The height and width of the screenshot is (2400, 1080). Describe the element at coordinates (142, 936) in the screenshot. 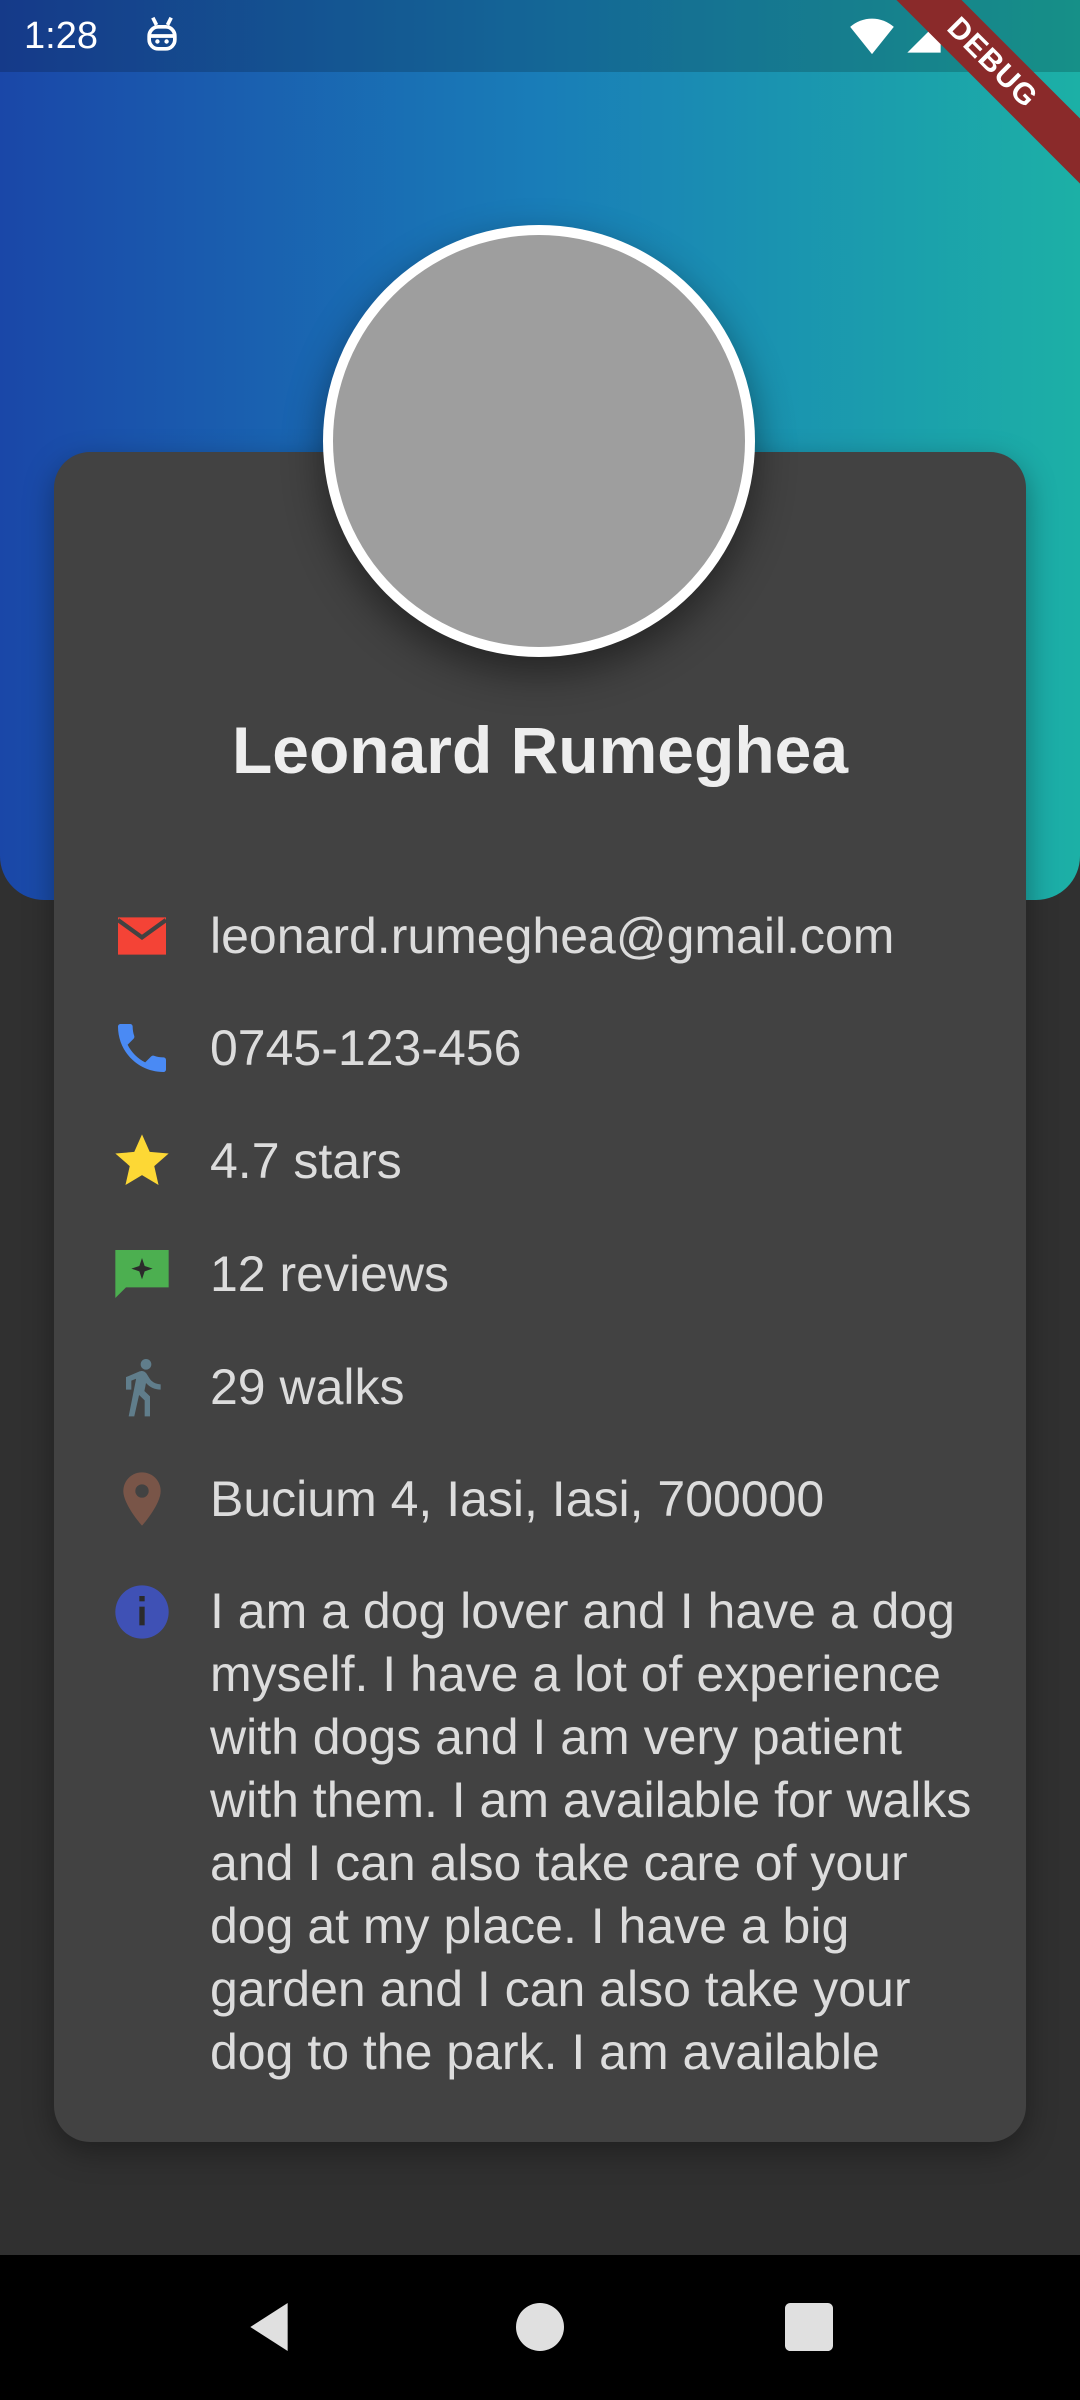

I see `email-icon` at that location.